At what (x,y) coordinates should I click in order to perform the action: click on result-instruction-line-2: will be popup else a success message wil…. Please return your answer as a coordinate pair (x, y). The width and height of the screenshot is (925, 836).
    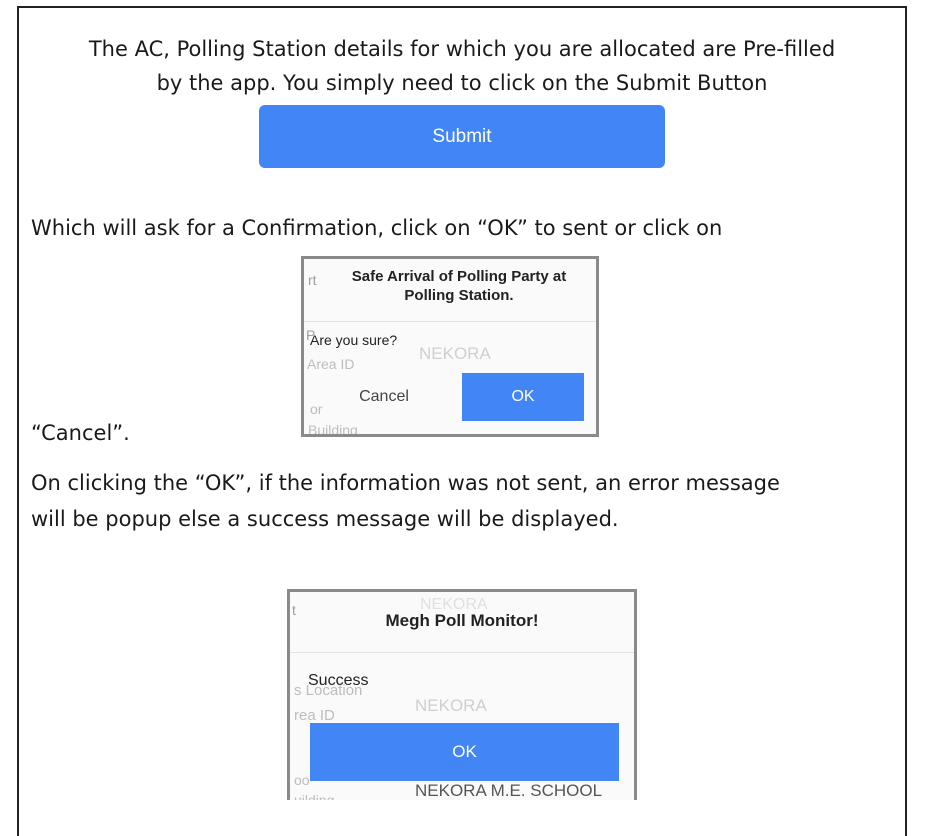
    Looking at the image, I should click on (325, 519).